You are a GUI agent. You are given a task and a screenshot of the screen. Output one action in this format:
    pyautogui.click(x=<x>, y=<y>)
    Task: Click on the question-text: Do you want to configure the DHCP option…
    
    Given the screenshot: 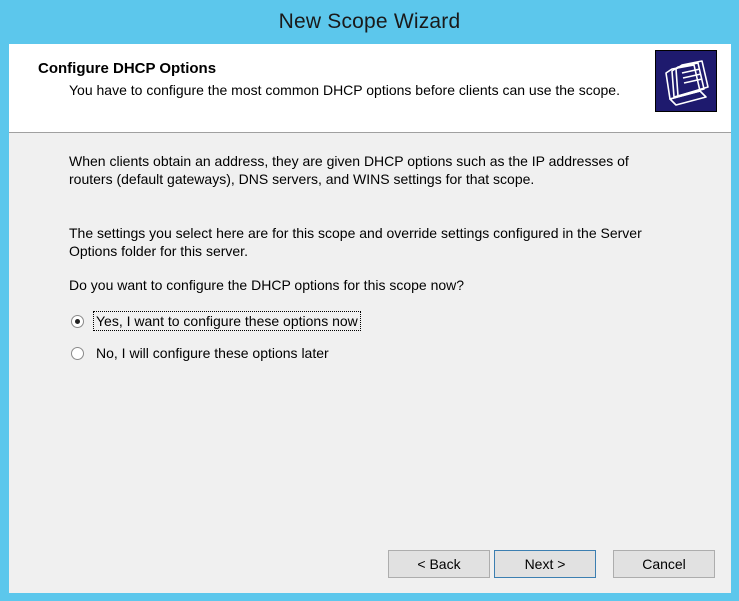 What is the action you would take?
    pyautogui.click(x=267, y=285)
    